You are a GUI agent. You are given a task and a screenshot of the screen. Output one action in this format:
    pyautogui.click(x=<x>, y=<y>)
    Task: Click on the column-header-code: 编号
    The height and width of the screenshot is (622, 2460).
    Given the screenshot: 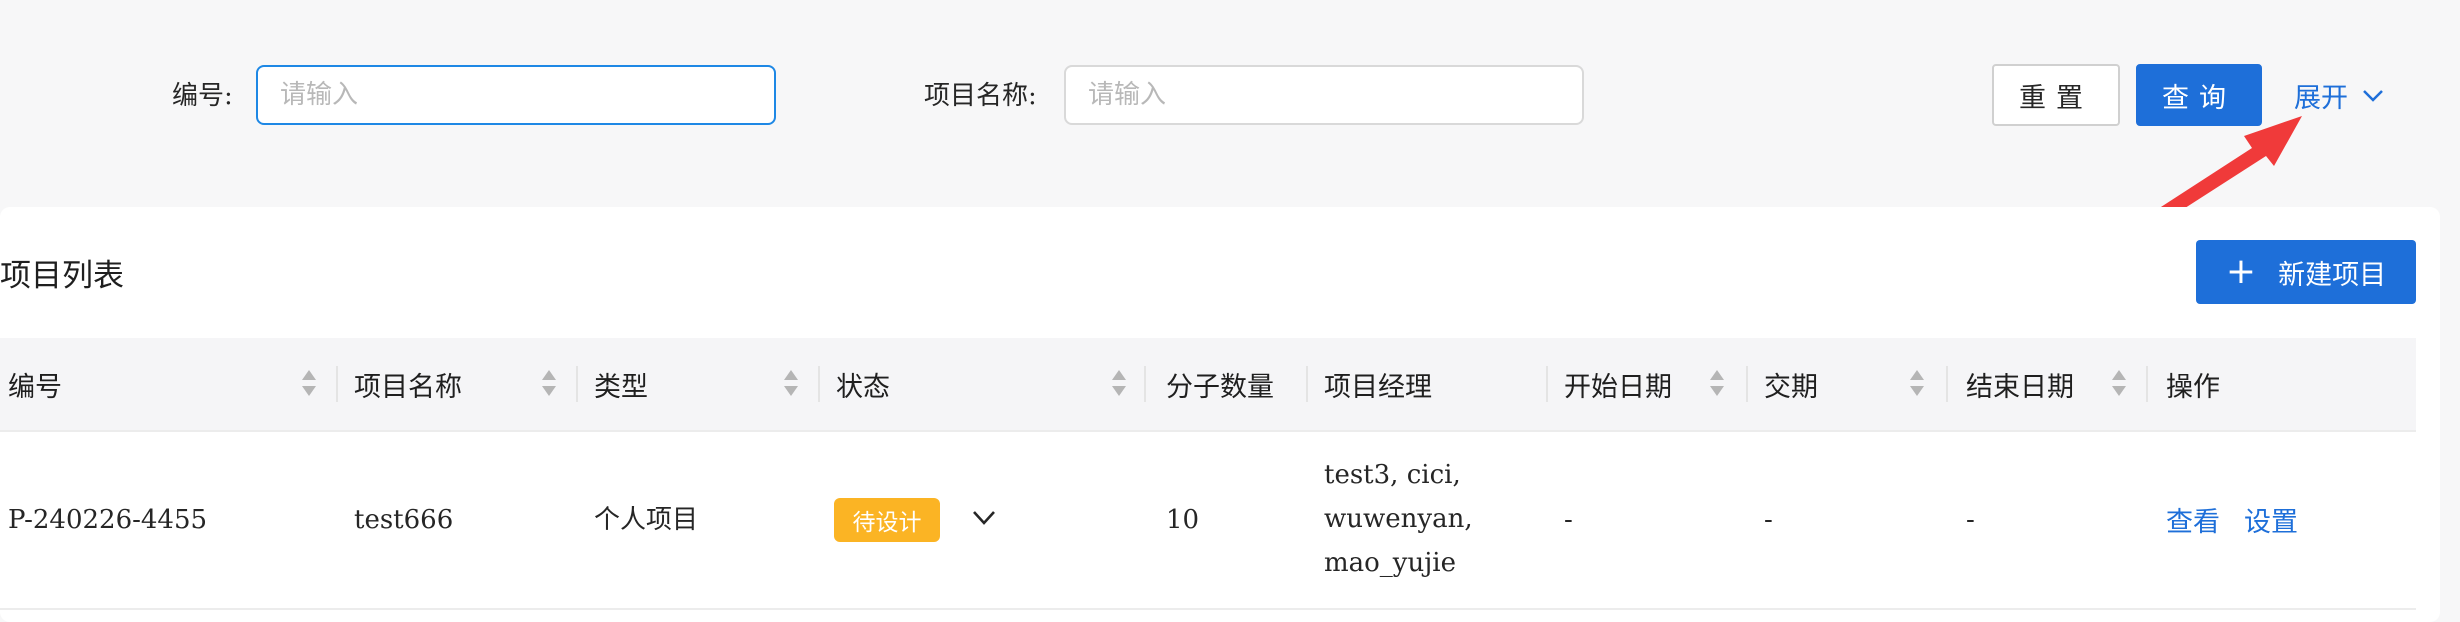 What is the action you would take?
    pyautogui.click(x=35, y=384)
    